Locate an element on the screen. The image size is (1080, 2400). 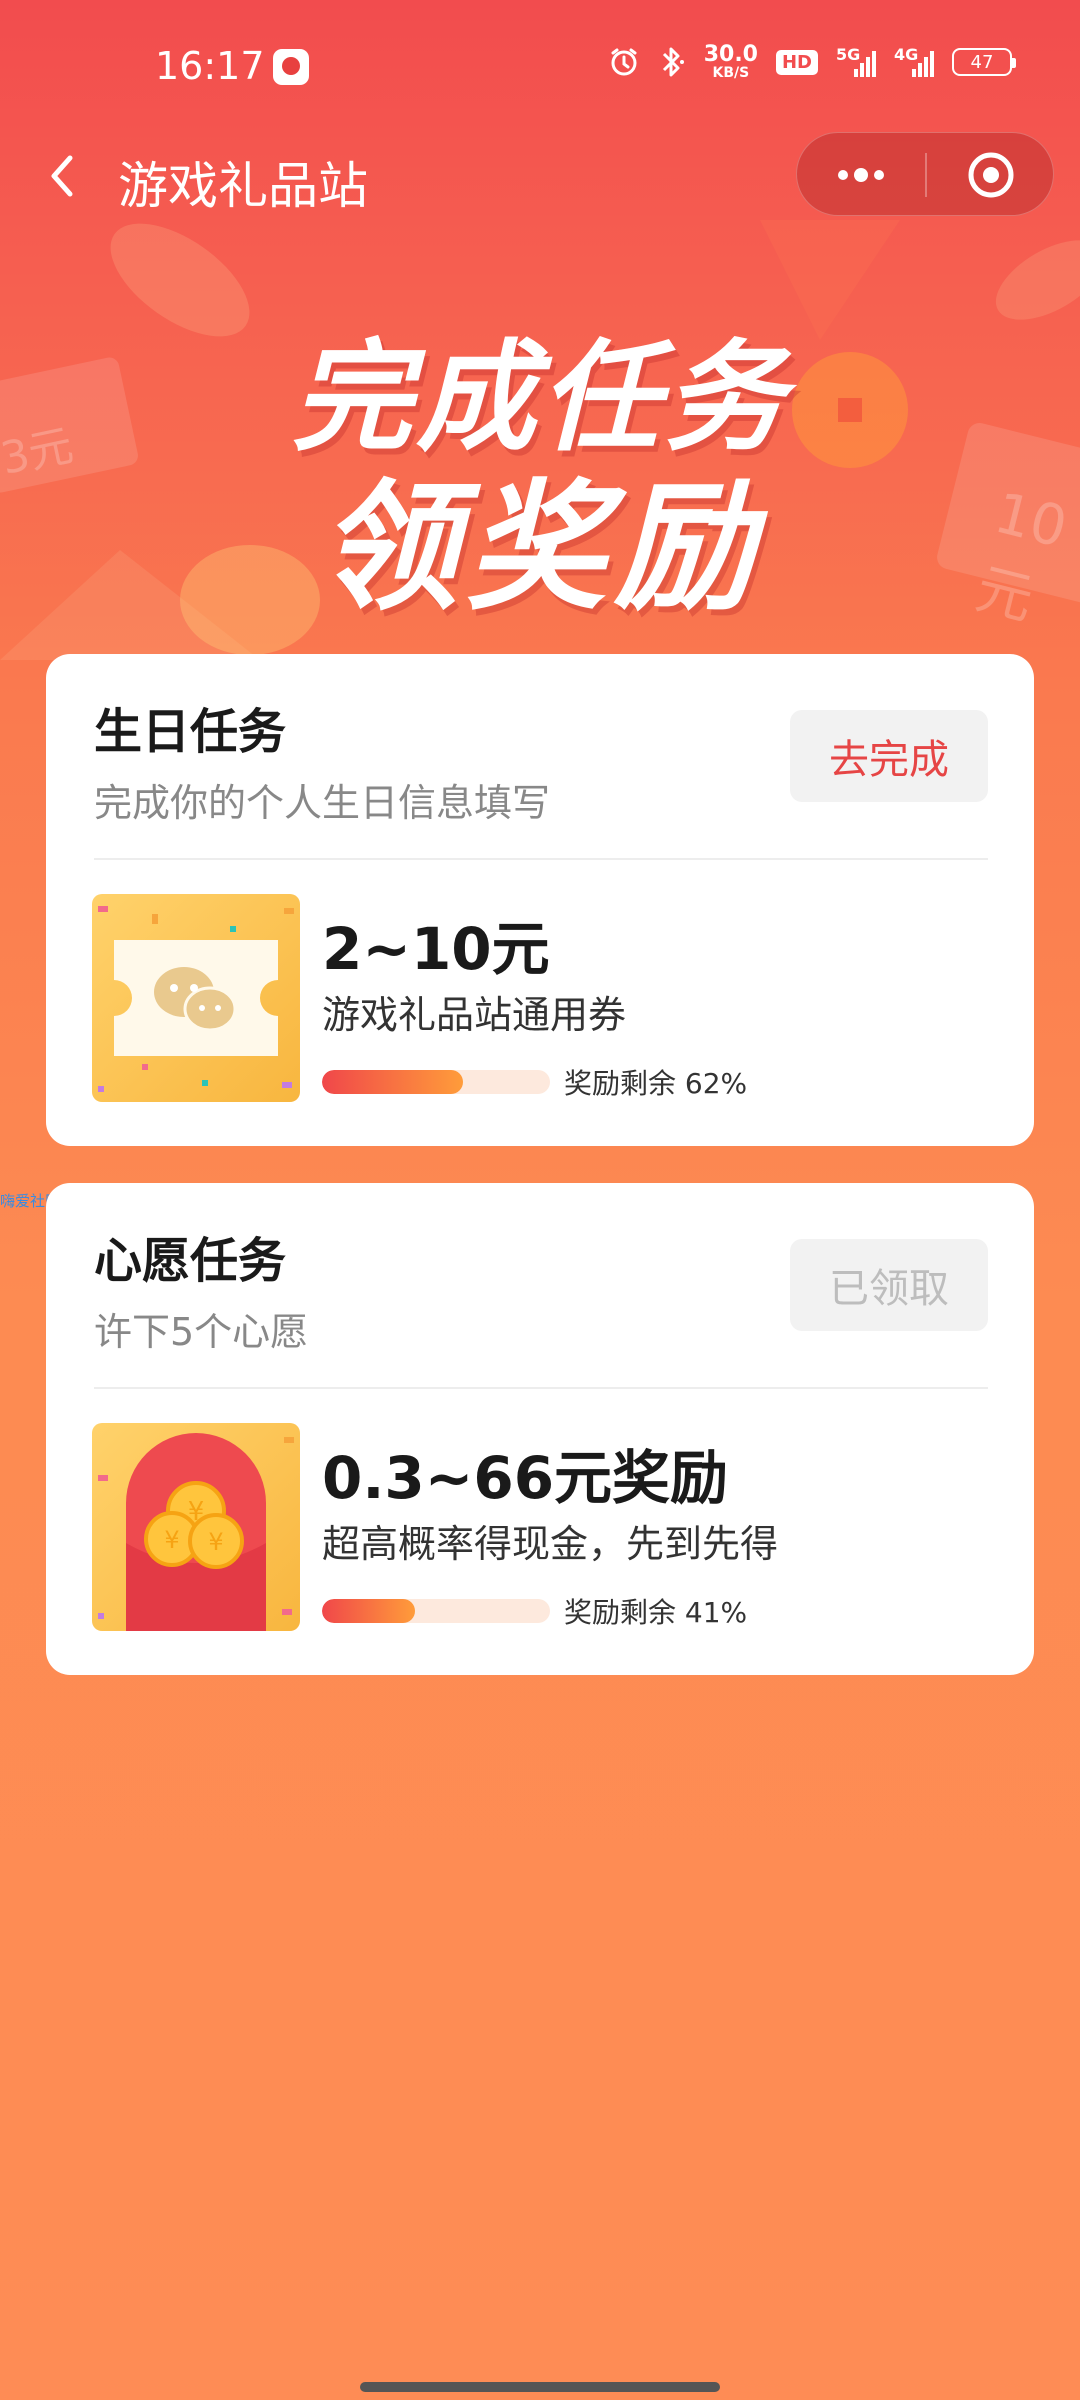
network-speed: 30.0 KB/S is located at coordinates (730, 61).